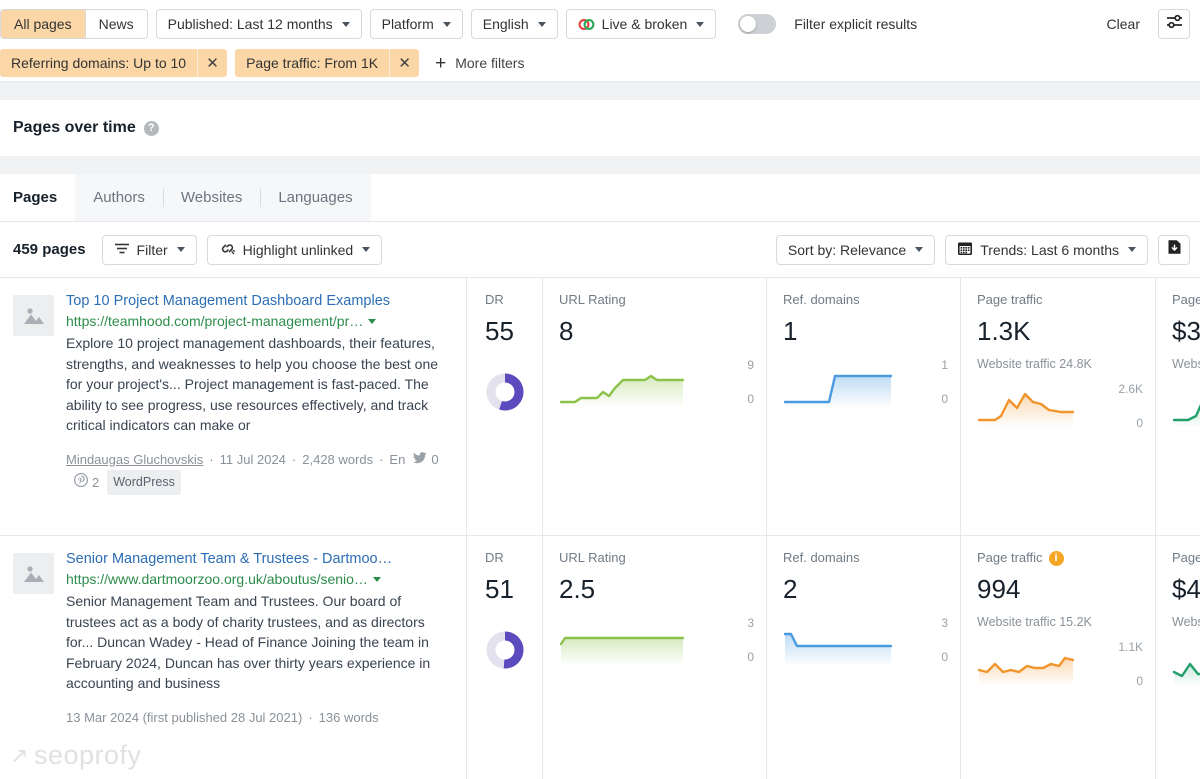 This screenshot has height=779, width=1200. I want to click on url-rating-sparkline-wrap: 3 0, so click(656, 644).